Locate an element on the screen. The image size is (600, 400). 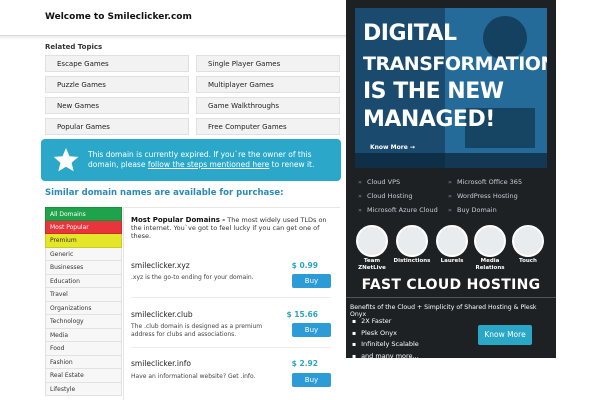
service-link: Cloud Hosting is located at coordinates (385, 196).